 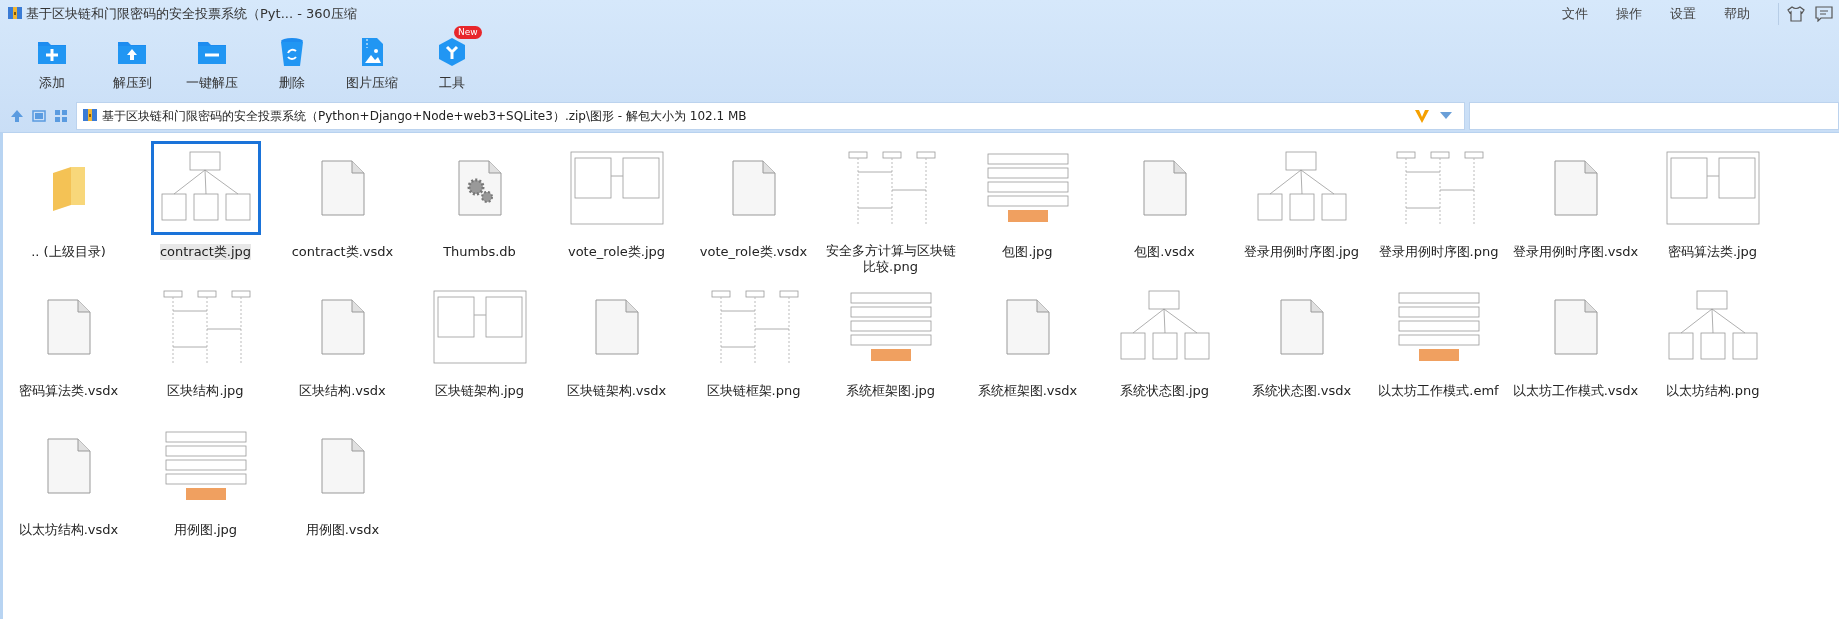 What do you see at coordinates (68, 391) in the screenshot?
I see `file-name: 密码算法类.vsdx` at bounding box center [68, 391].